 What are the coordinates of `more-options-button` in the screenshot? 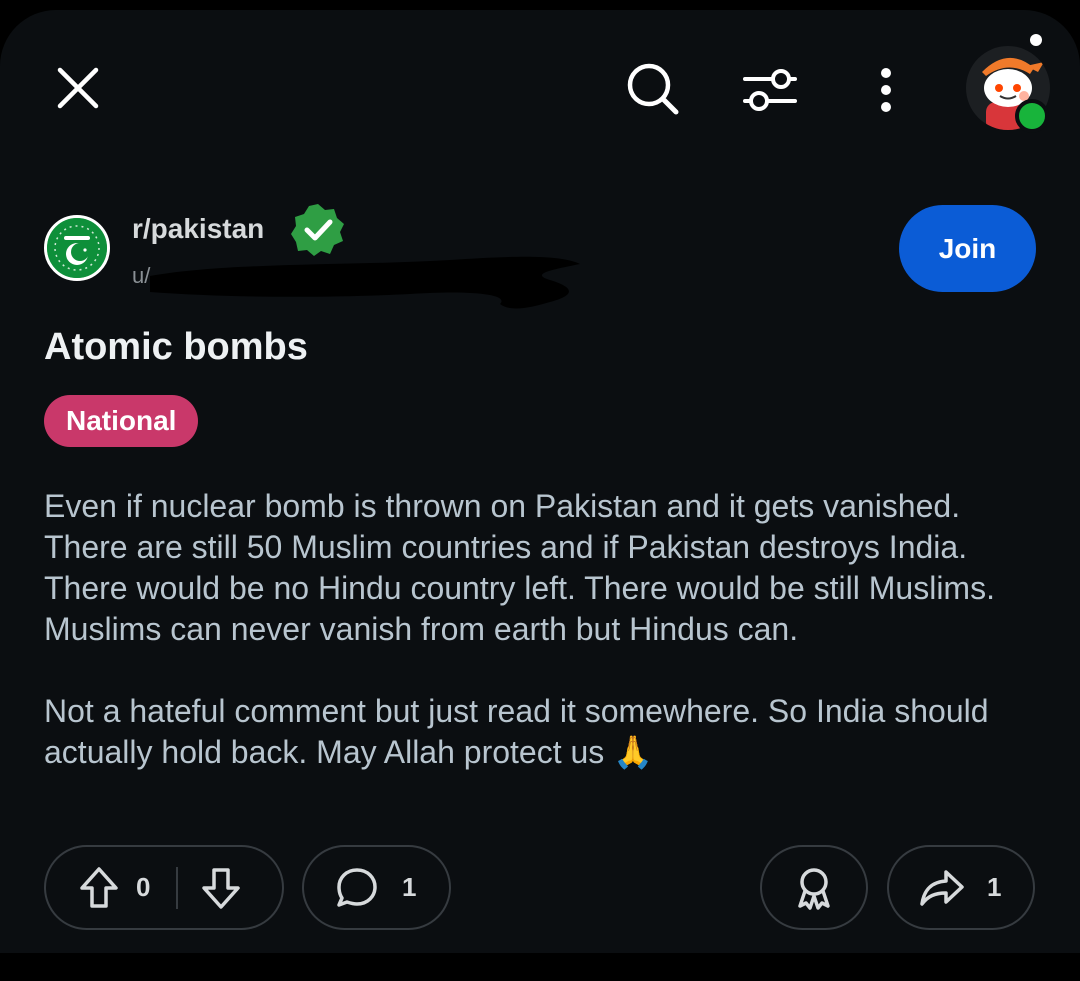 It's located at (886, 90).